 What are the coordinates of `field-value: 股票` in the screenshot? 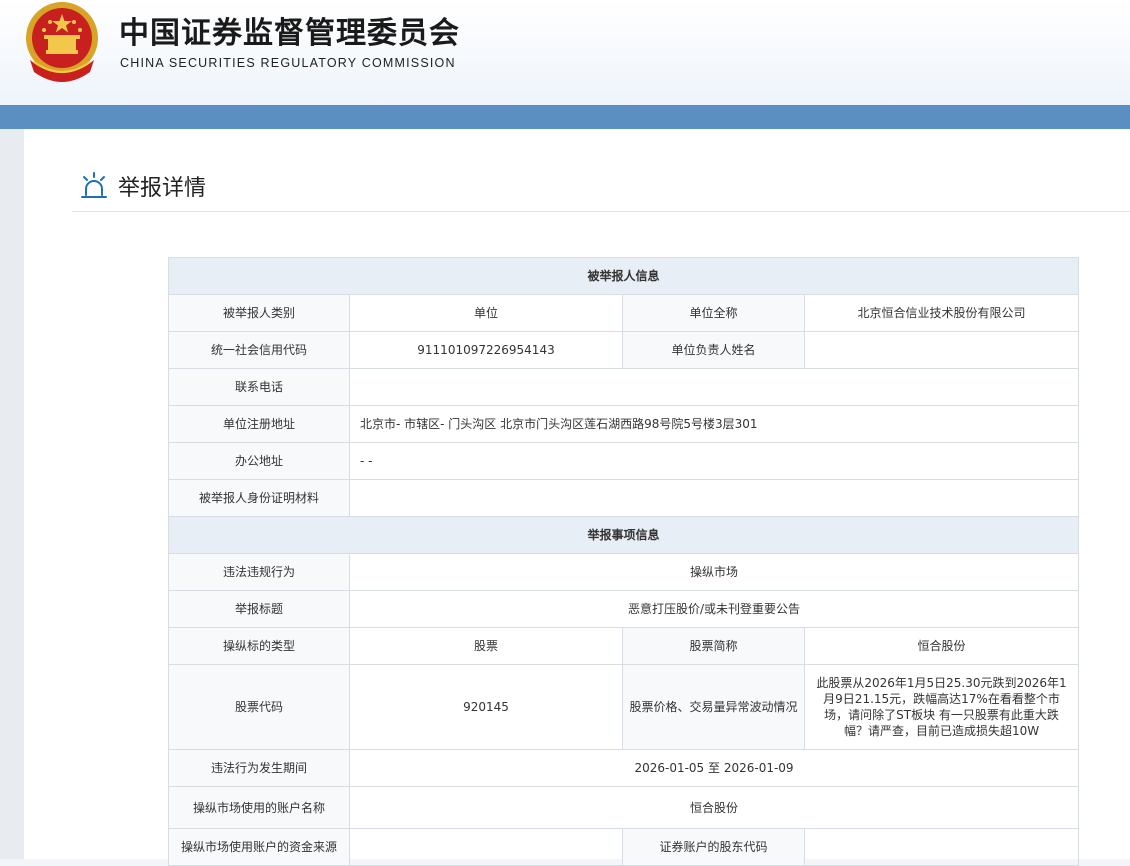 It's located at (486, 646).